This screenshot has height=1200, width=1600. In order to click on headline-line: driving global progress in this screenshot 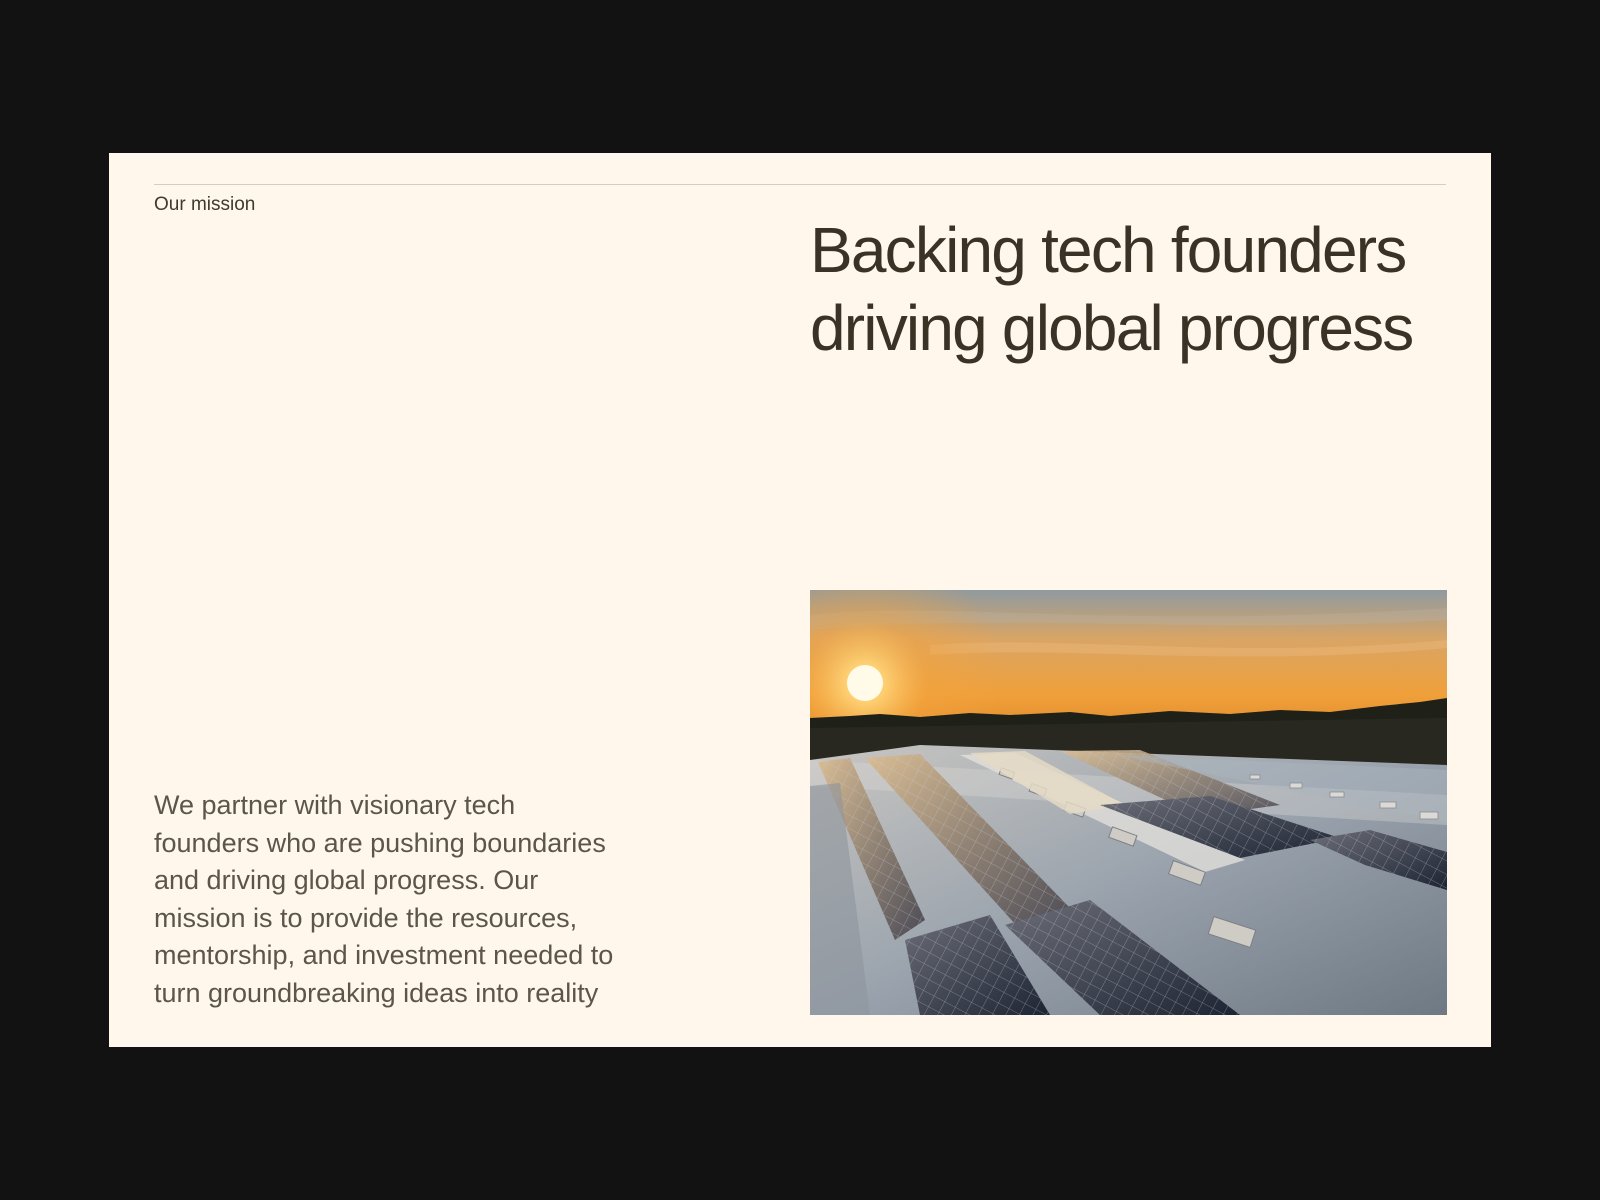, I will do `click(1112, 328)`.